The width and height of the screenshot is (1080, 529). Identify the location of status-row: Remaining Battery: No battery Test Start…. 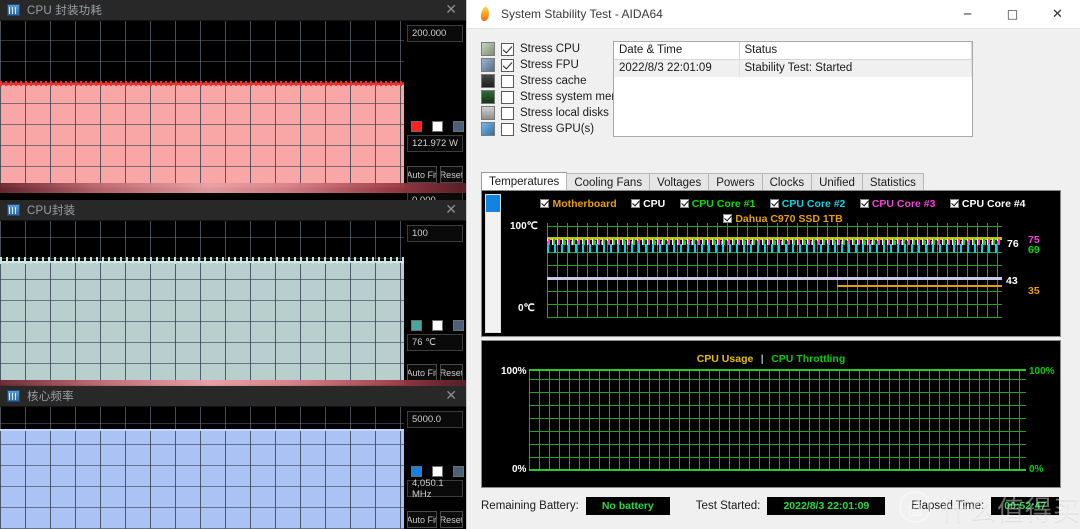
(770, 506).